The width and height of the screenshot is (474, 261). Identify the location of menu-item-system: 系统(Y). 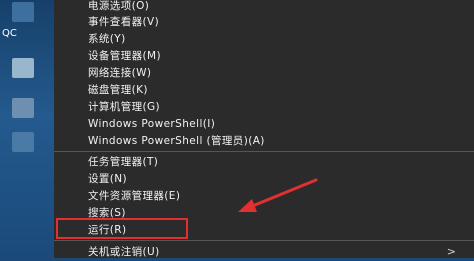
(264, 39).